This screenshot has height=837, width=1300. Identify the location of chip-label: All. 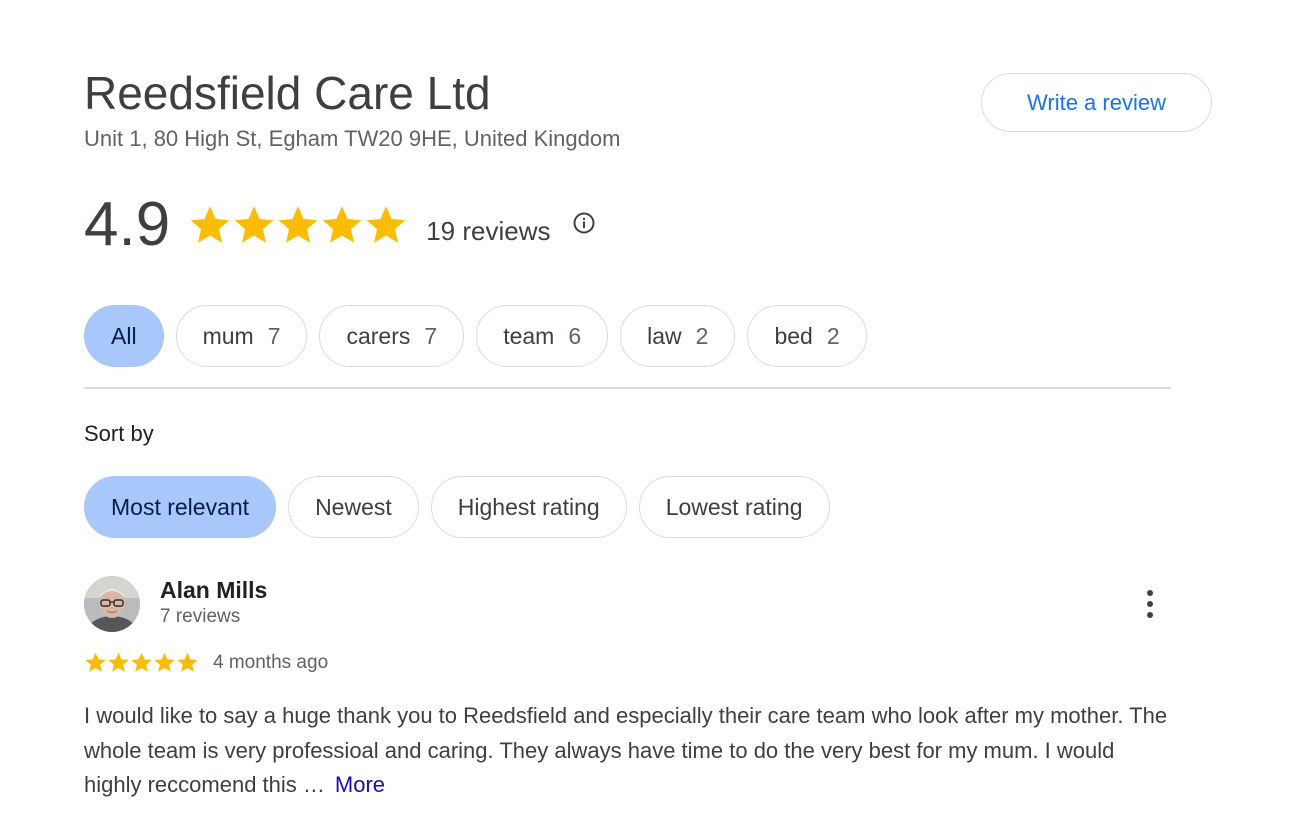
(124, 335).